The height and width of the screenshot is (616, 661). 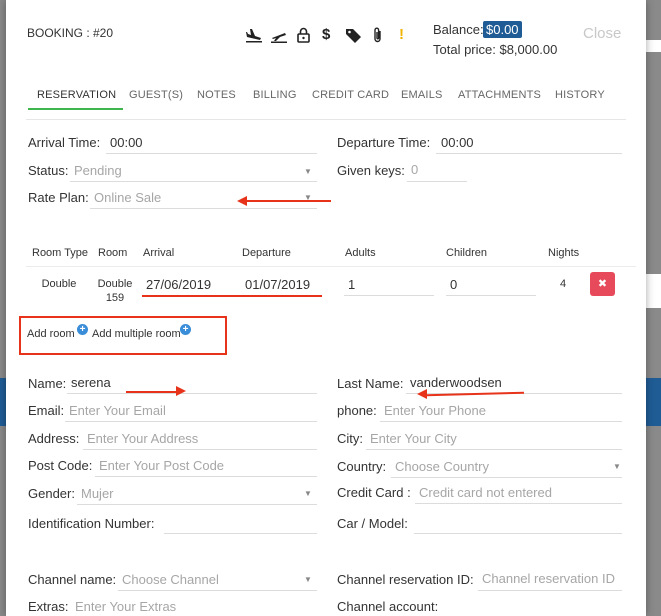 I want to click on children-input: 0, so click(x=453, y=284).